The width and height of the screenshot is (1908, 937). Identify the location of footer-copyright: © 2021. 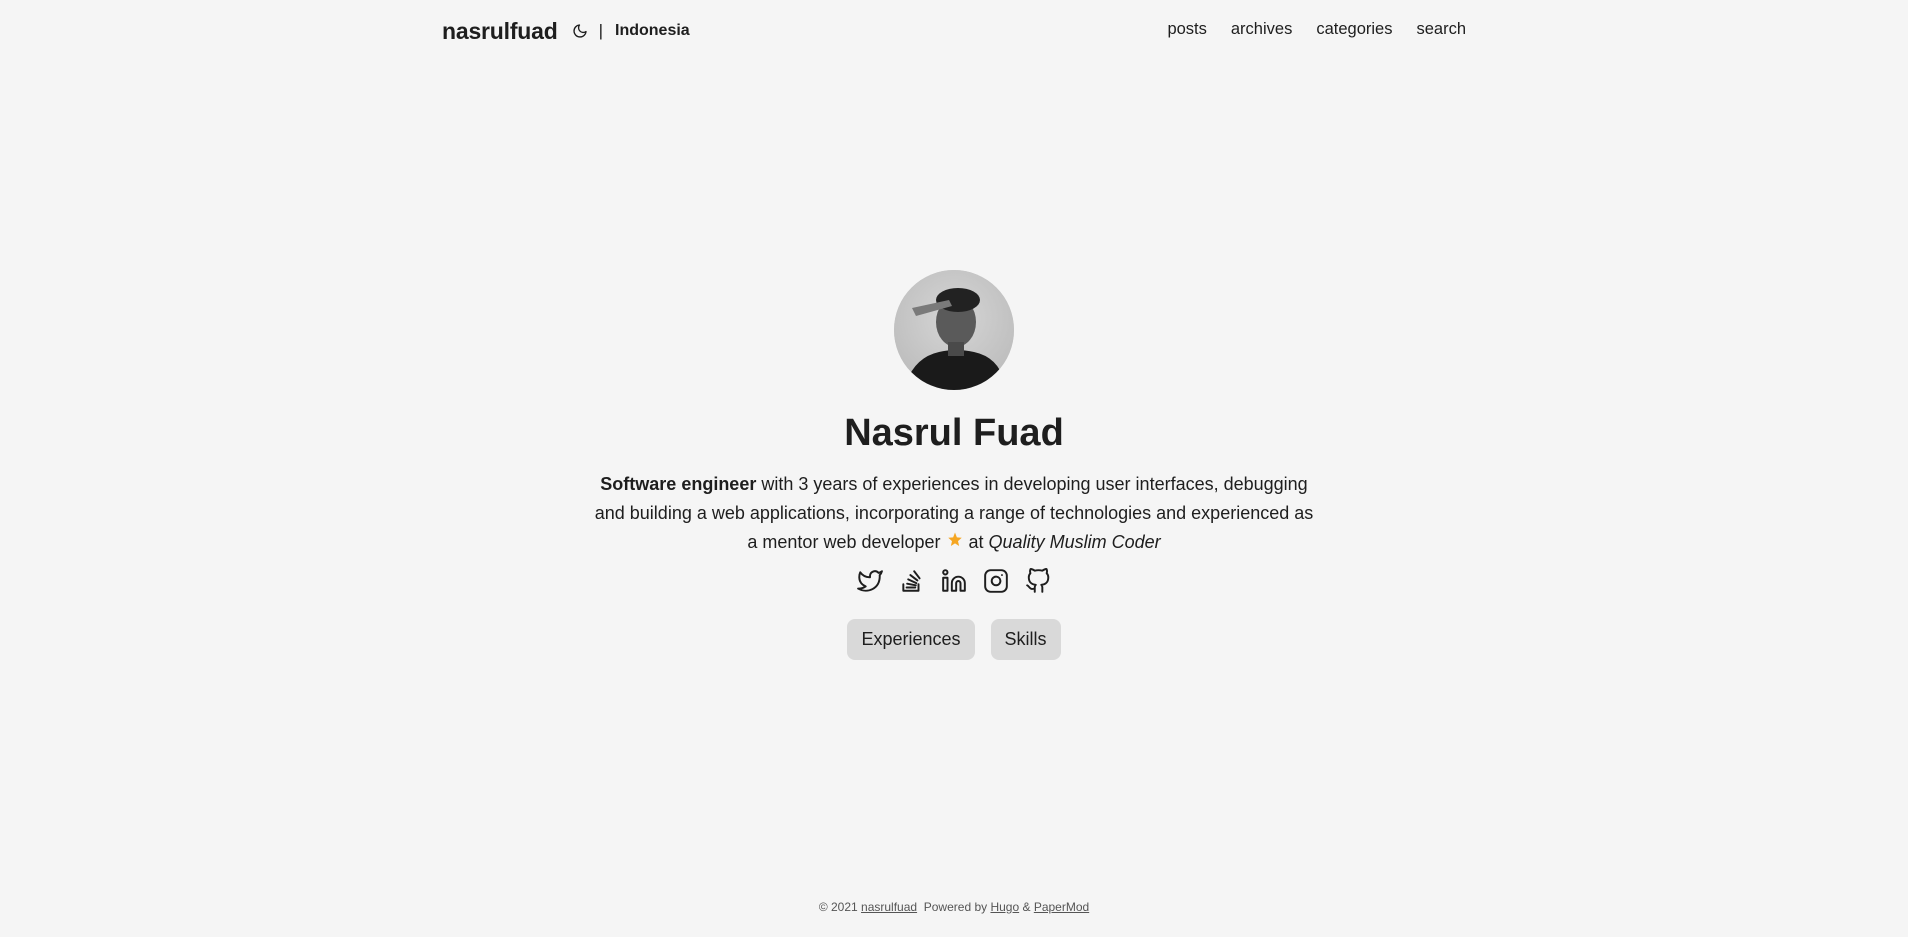
(840, 907).